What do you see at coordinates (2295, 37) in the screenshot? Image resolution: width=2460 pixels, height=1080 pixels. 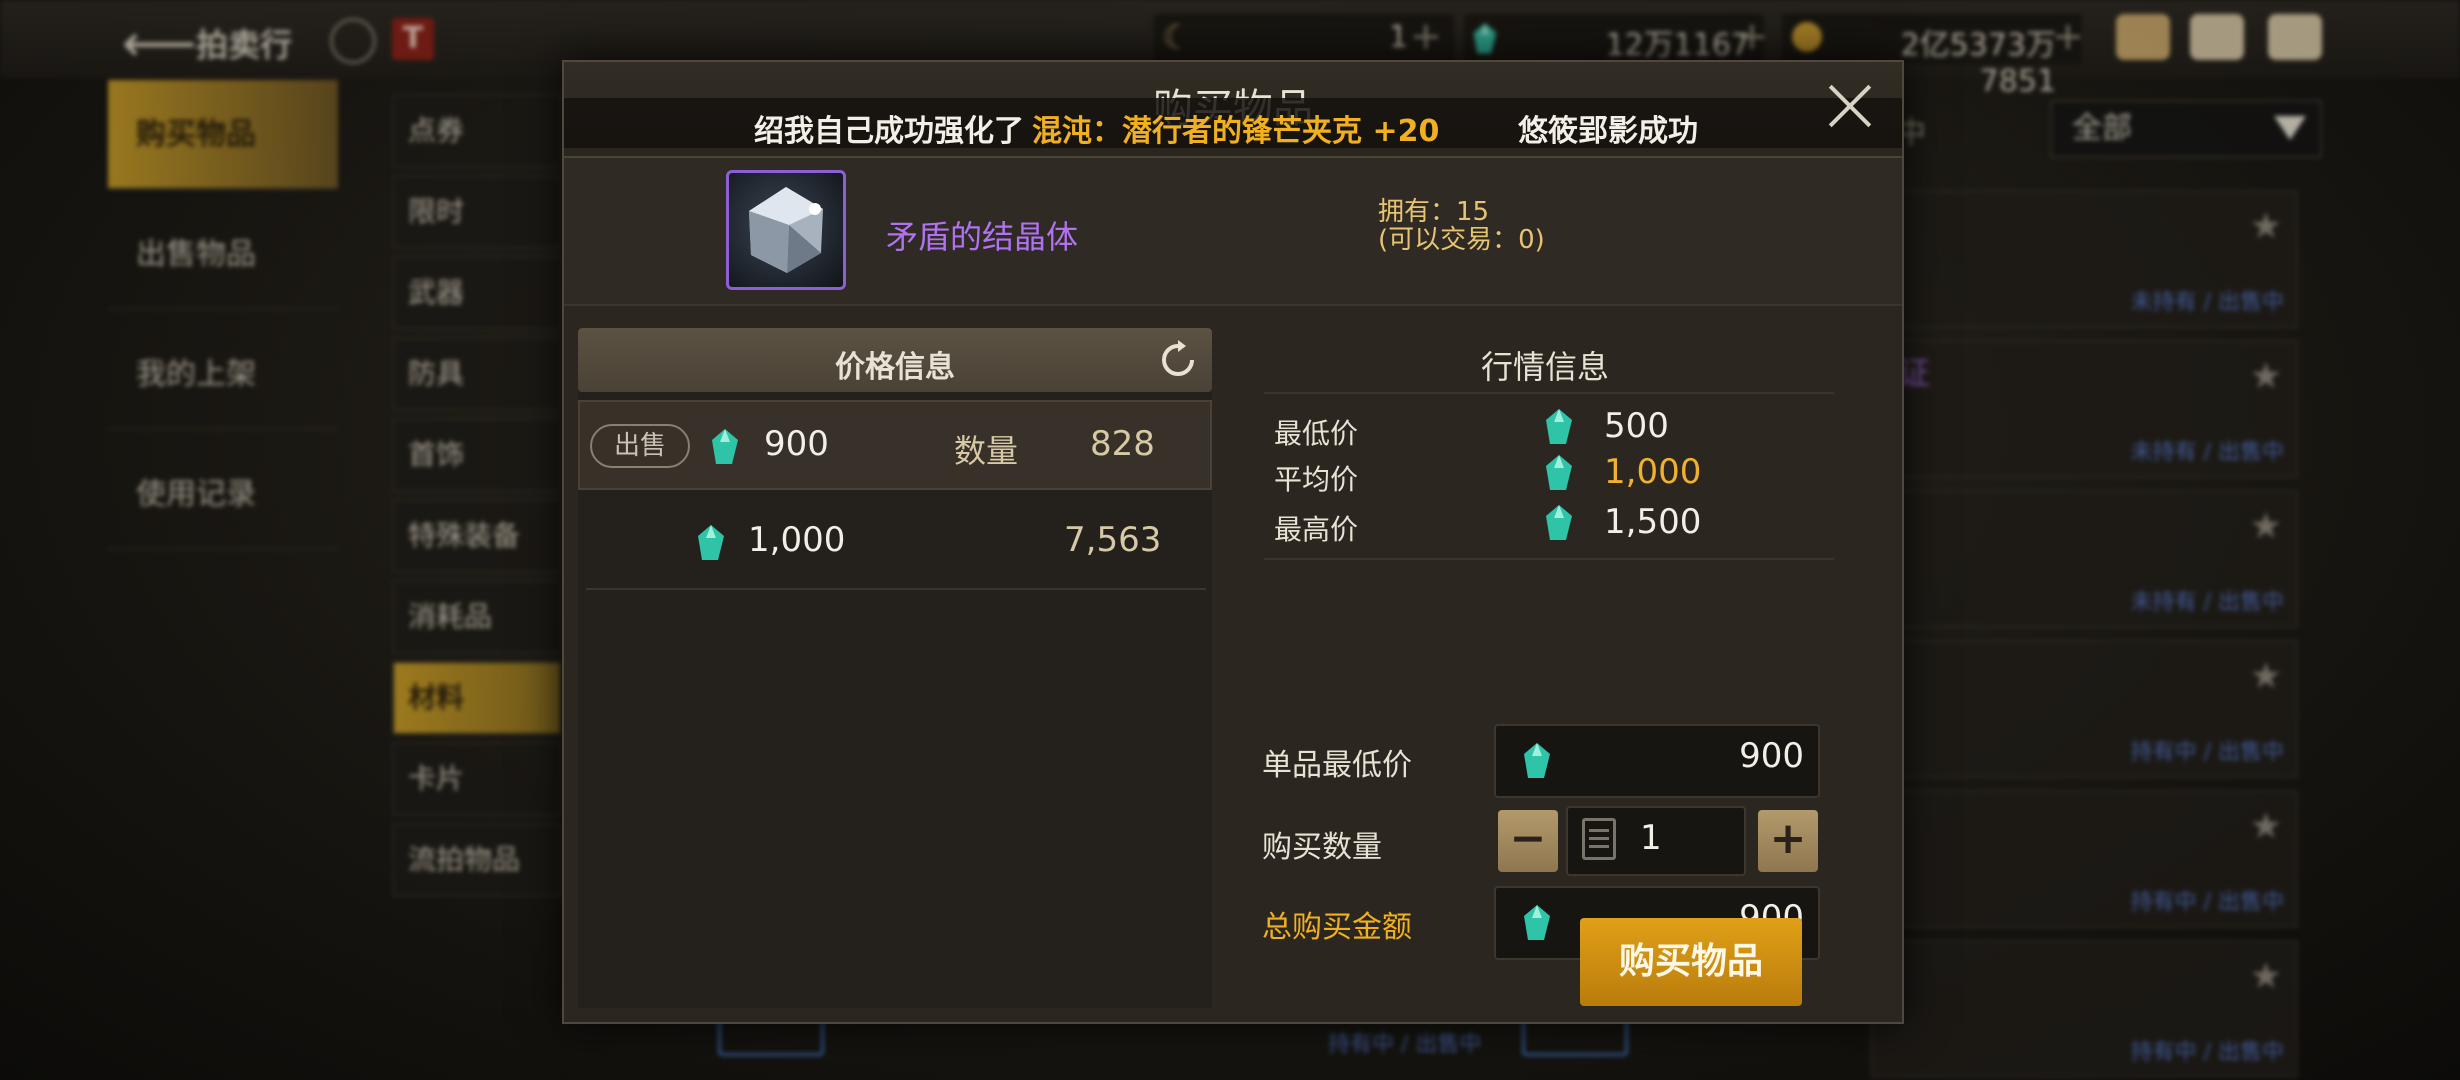 I see `chat-icon` at bounding box center [2295, 37].